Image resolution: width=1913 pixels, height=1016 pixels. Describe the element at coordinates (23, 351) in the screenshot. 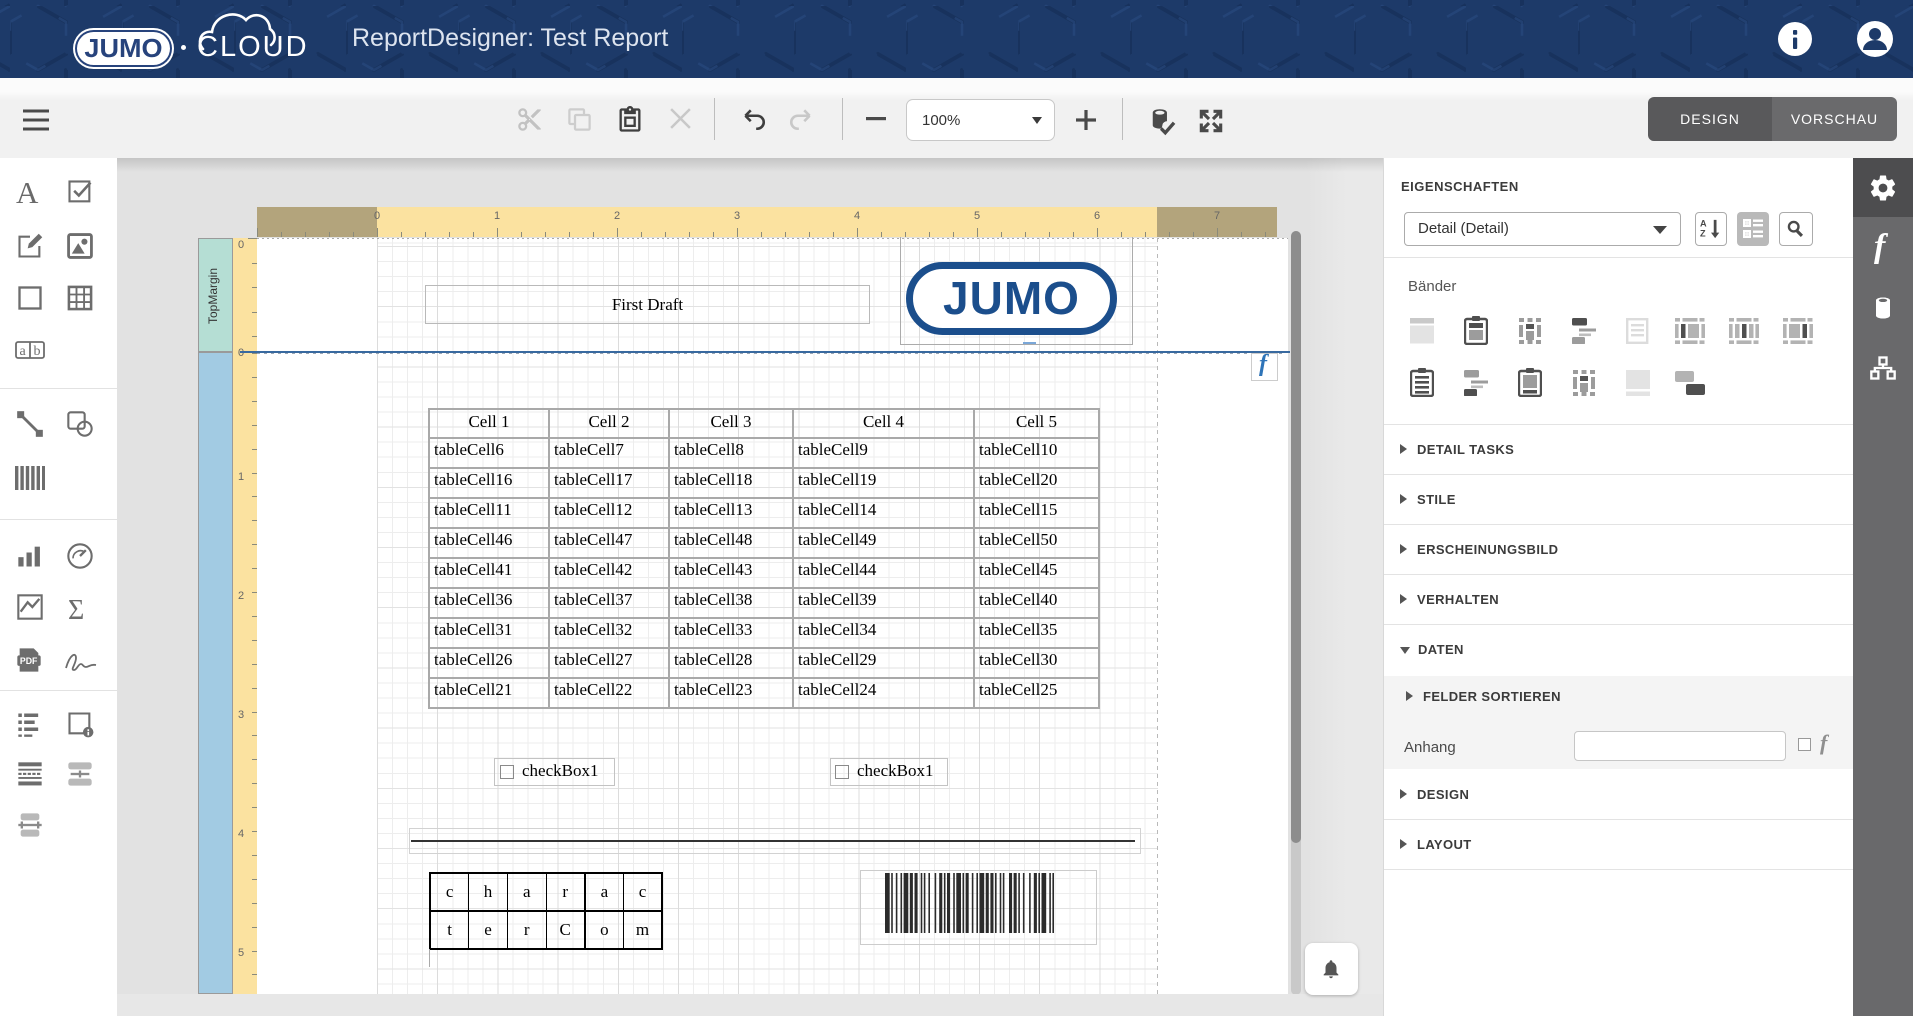

I see `svg-text: a` at that location.